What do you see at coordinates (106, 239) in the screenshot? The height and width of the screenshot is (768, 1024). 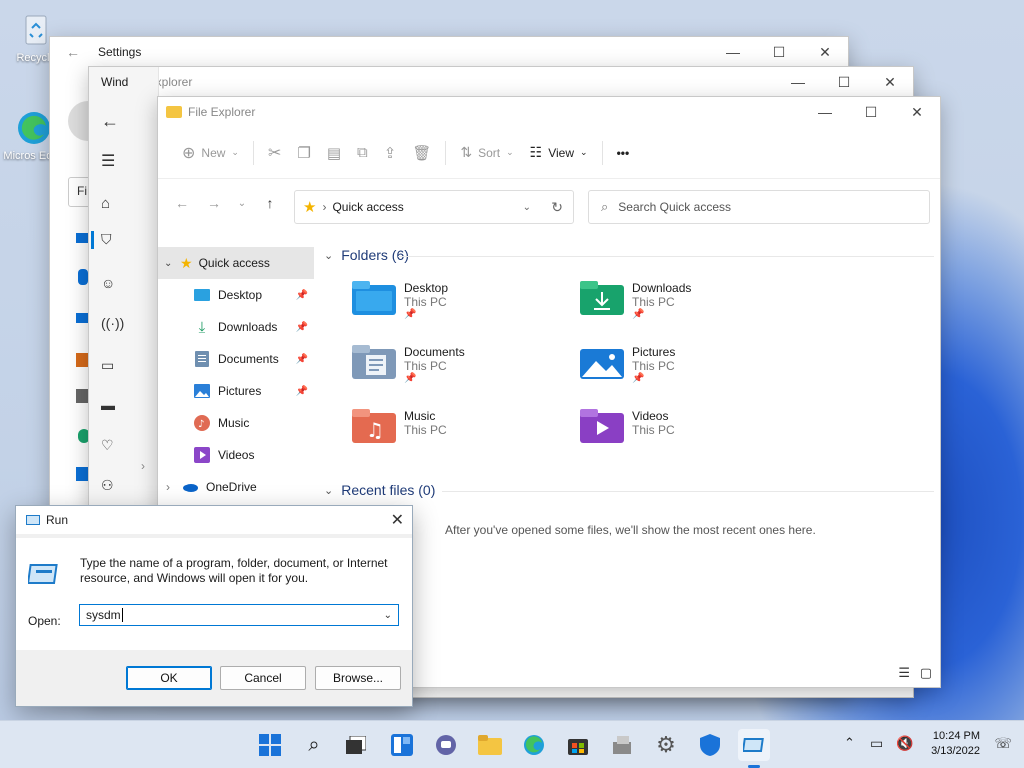 I see `shield-icon: ⛉` at bounding box center [106, 239].